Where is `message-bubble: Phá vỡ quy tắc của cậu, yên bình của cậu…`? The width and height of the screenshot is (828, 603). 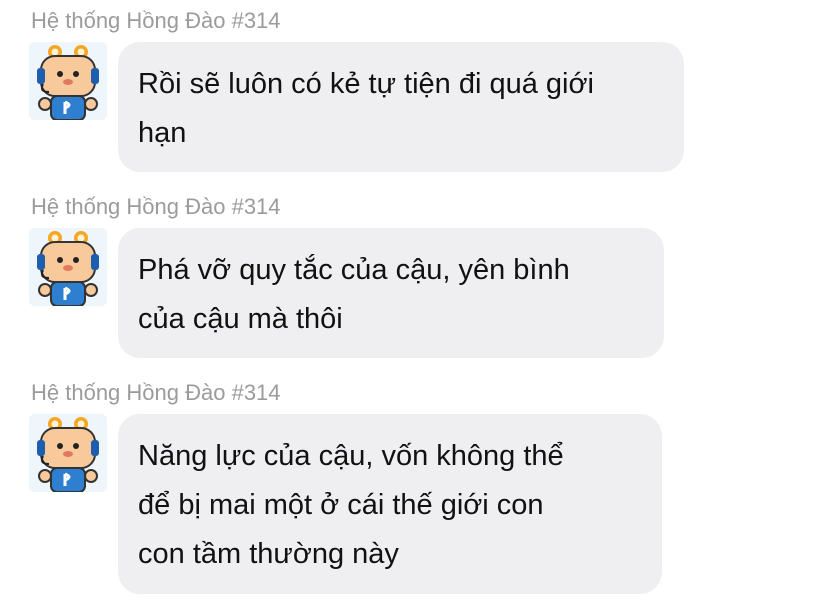 message-bubble: Phá vỡ quy tắc của cậu, yên bình của cậu… is located at coordinates (391, 293).